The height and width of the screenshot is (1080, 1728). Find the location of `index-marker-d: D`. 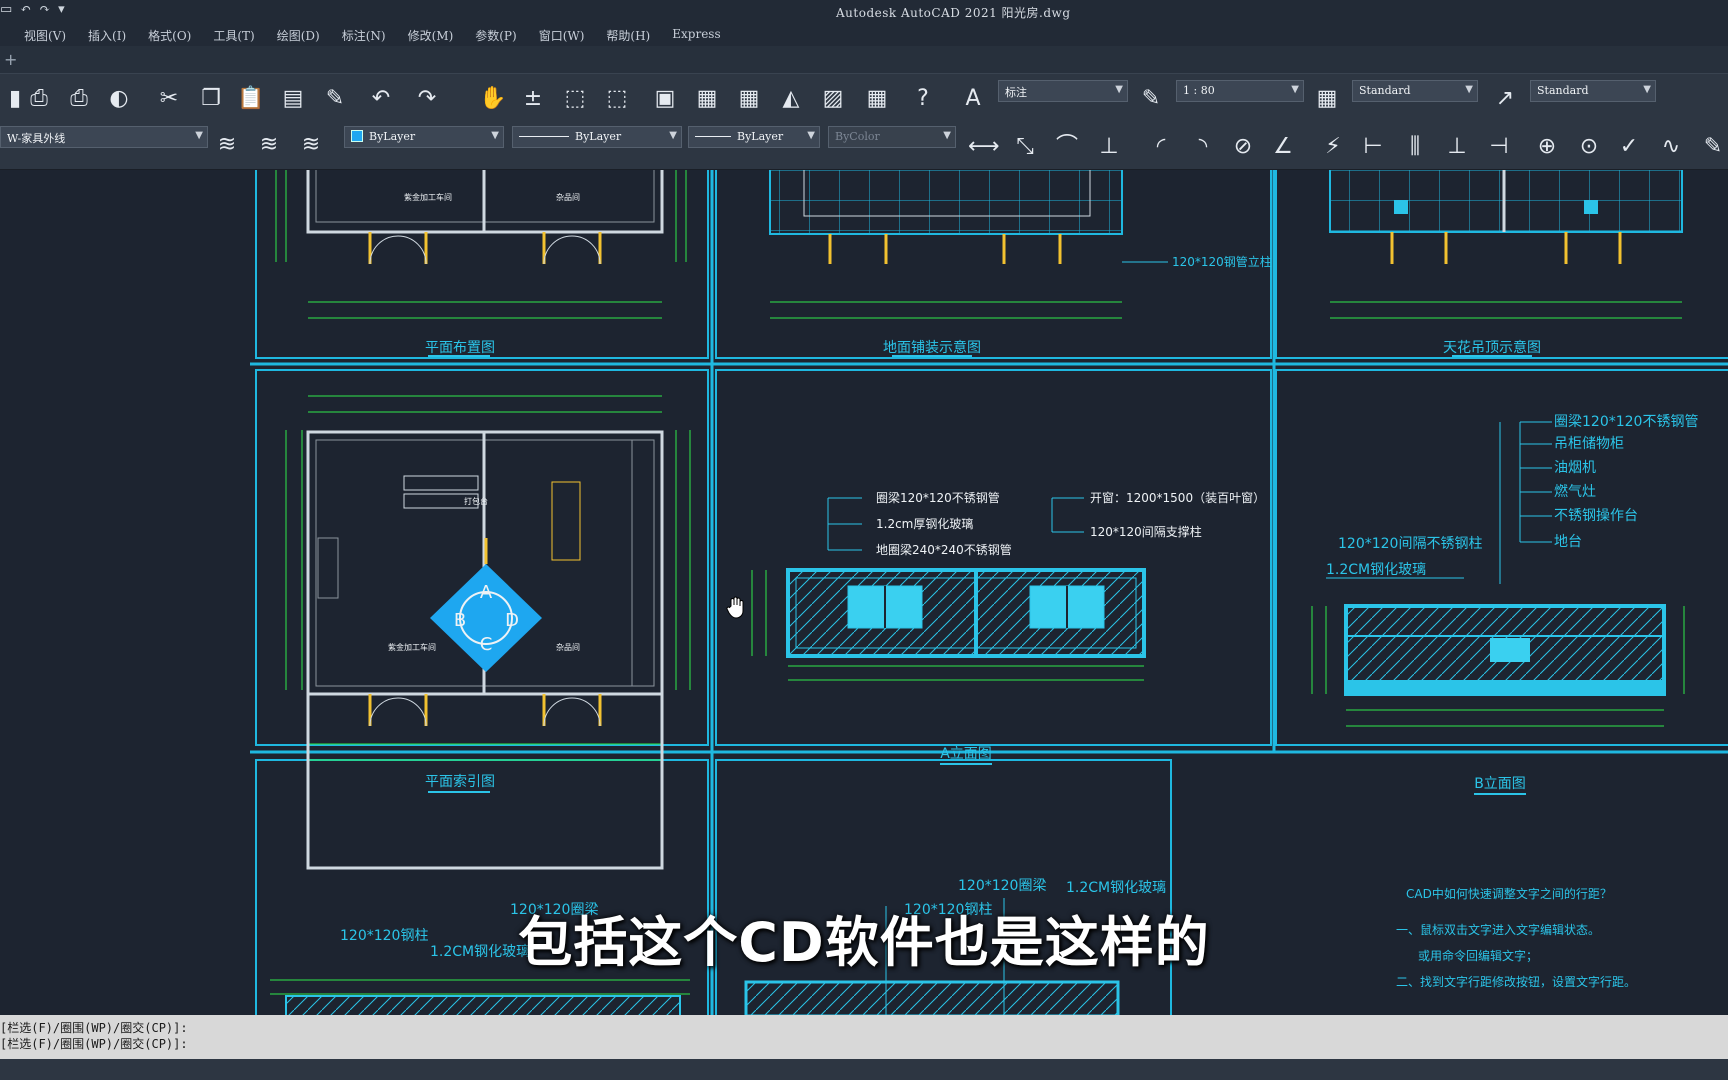

index-marker-d: D is located at coordinates (512, 620).